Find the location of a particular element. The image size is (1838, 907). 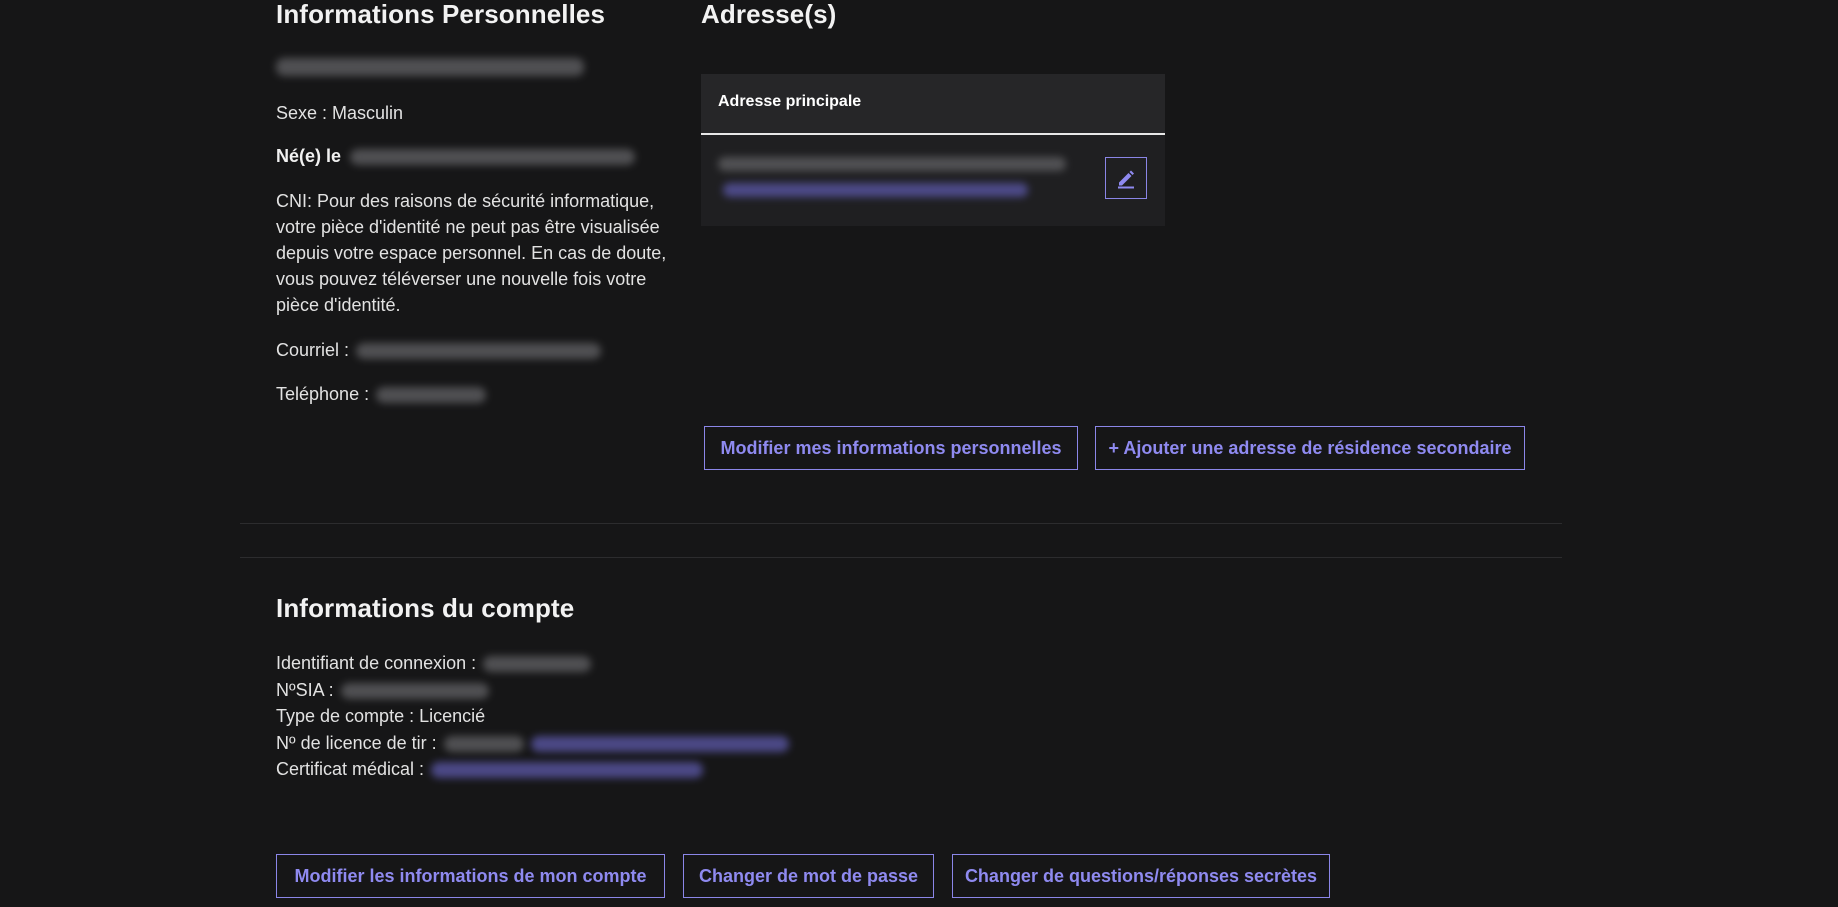

email-line: Courriel : is located at coordinates (439, 350).